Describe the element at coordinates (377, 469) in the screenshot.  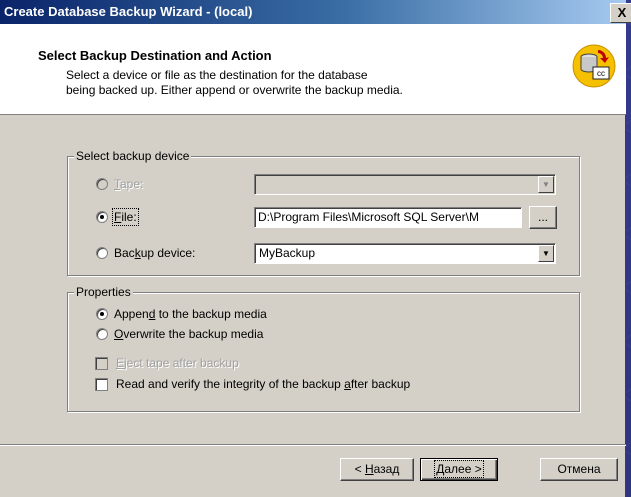
I see `back-button: < Назад` at that location.